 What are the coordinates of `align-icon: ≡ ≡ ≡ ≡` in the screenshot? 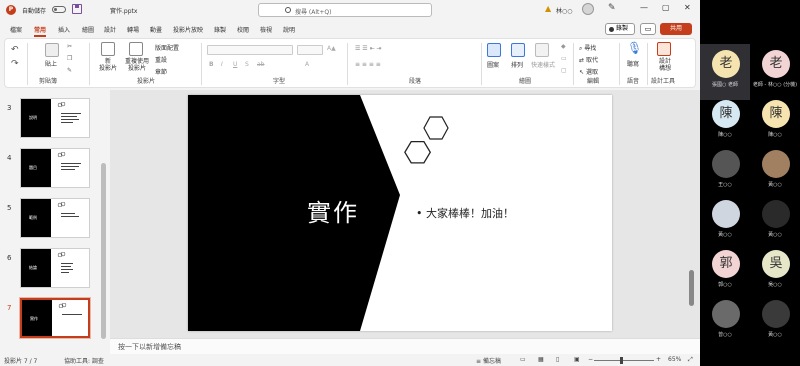 It's located at (368, 64).